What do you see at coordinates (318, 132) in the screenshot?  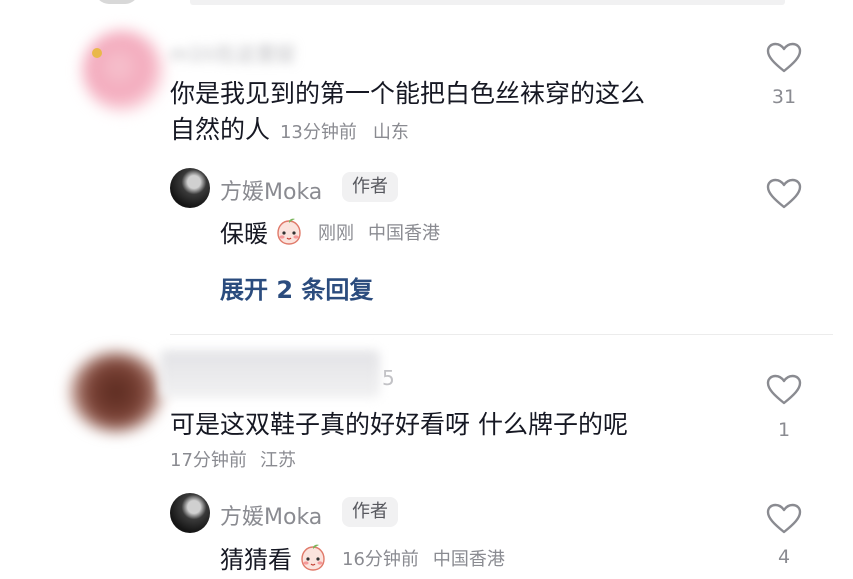 I see `comment-time: 13分钟前` at bounding box center [318, 132].